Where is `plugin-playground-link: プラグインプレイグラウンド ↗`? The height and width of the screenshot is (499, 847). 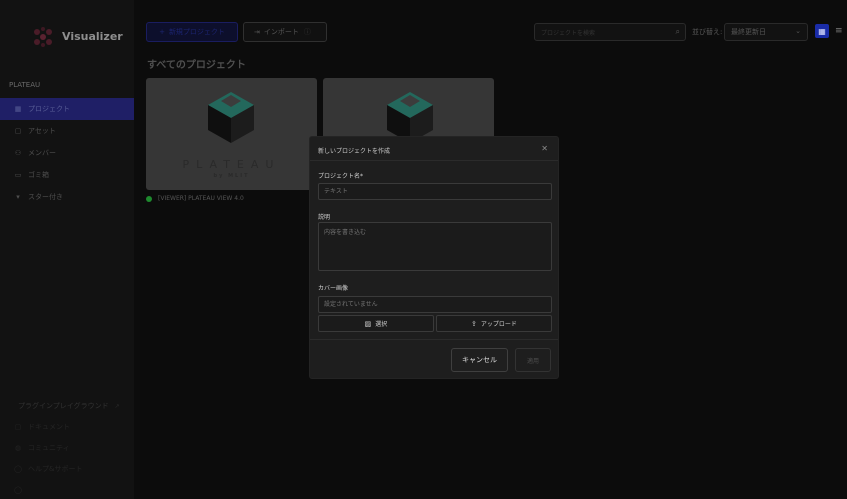 plugin-playground-link: プラグインプレイグラウンド ↗ is located at coordinates (67, 406).